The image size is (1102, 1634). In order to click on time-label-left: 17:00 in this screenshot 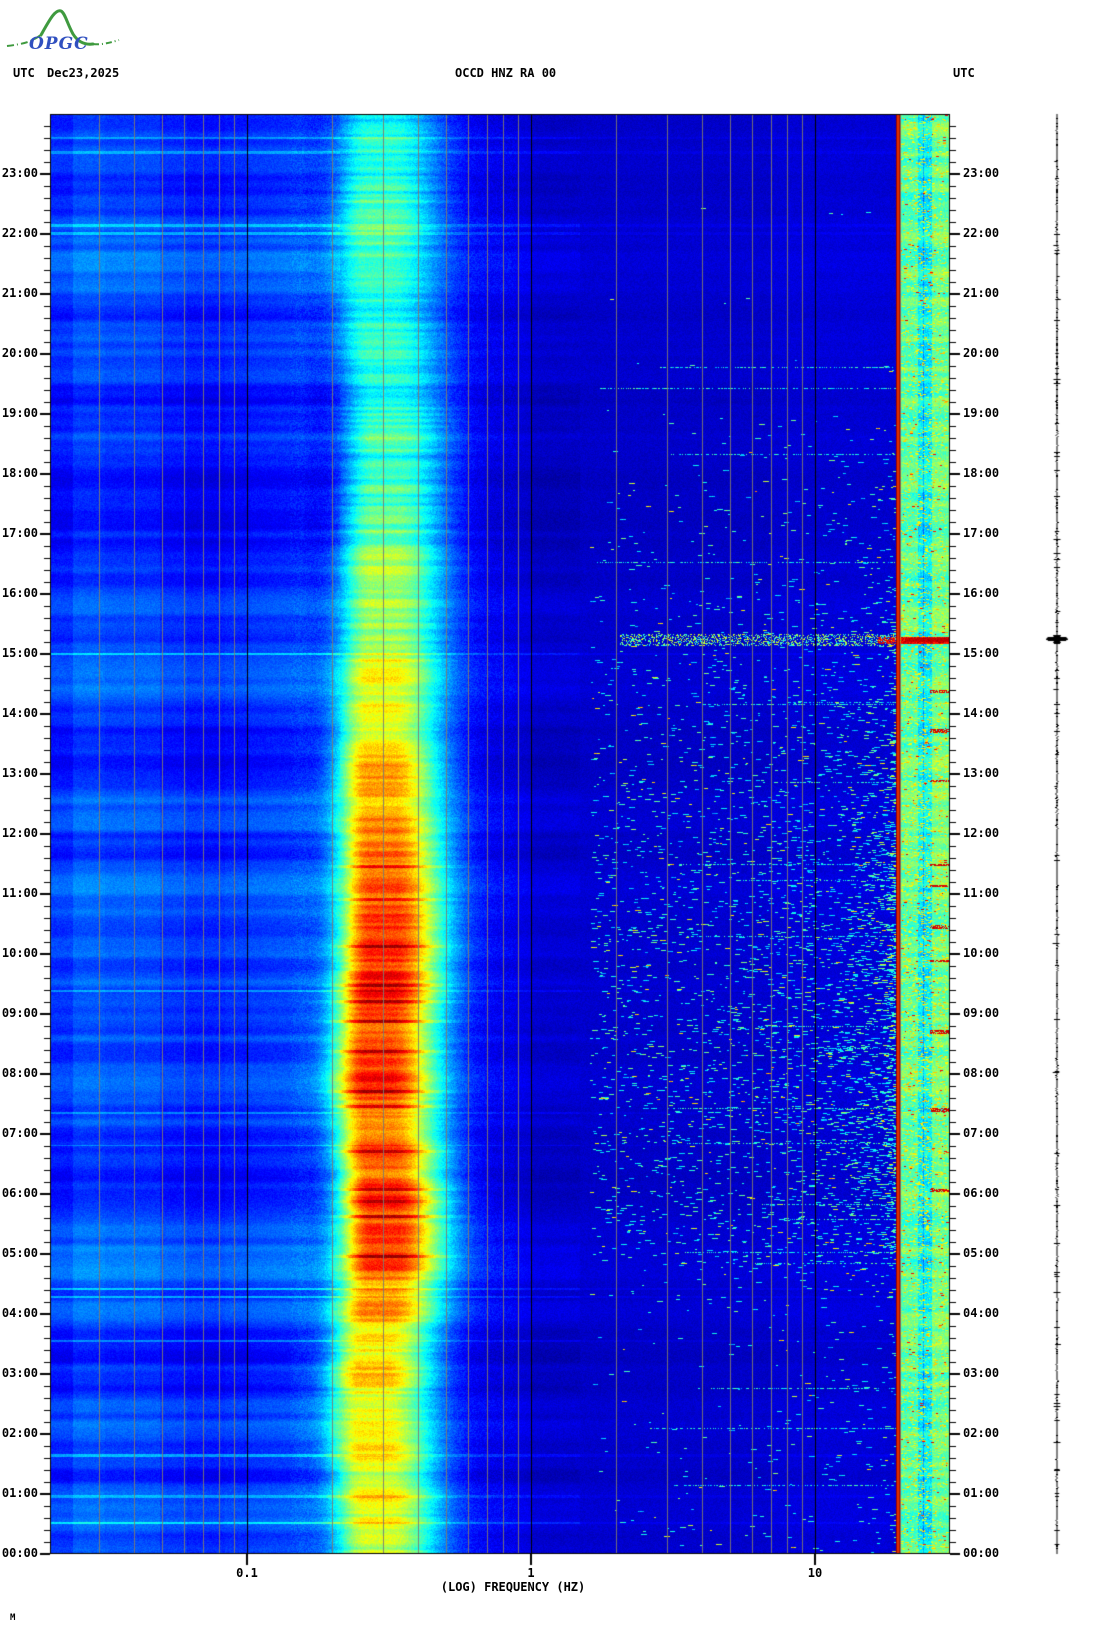, I will do `click(19, 533)`.